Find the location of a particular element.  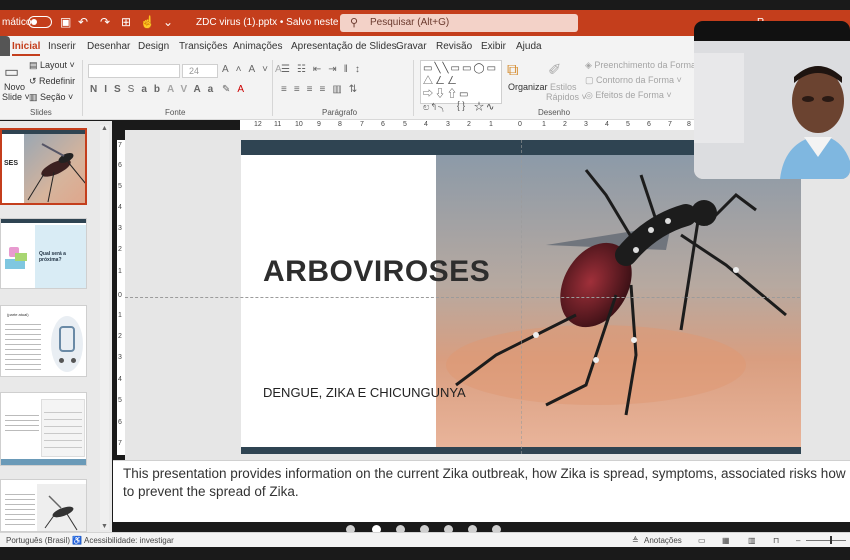

notes-button: Anotações is located at coordinates (663, 540).